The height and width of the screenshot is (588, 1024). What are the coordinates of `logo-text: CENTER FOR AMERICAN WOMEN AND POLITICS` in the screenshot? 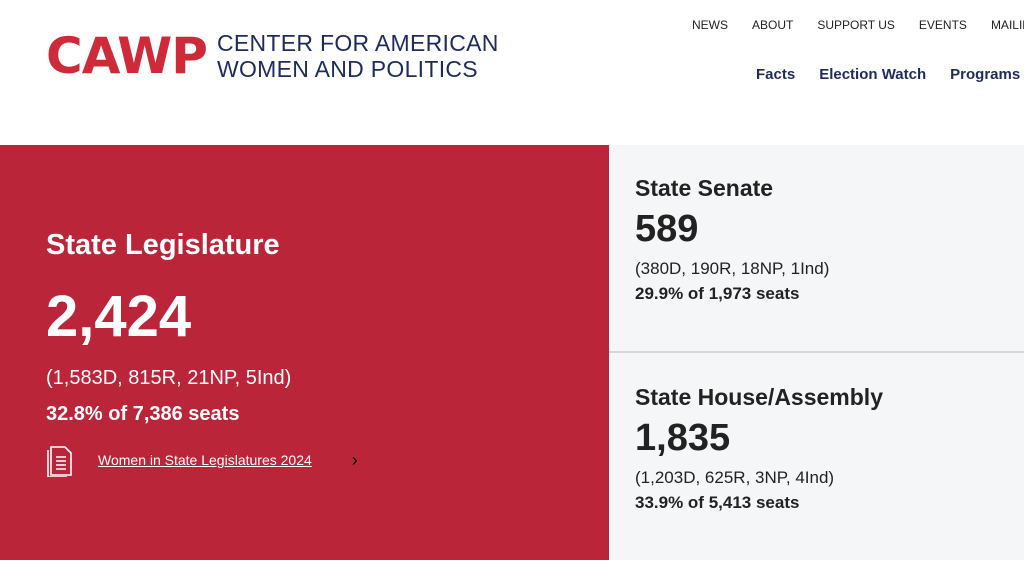 It's located at (358, 56).